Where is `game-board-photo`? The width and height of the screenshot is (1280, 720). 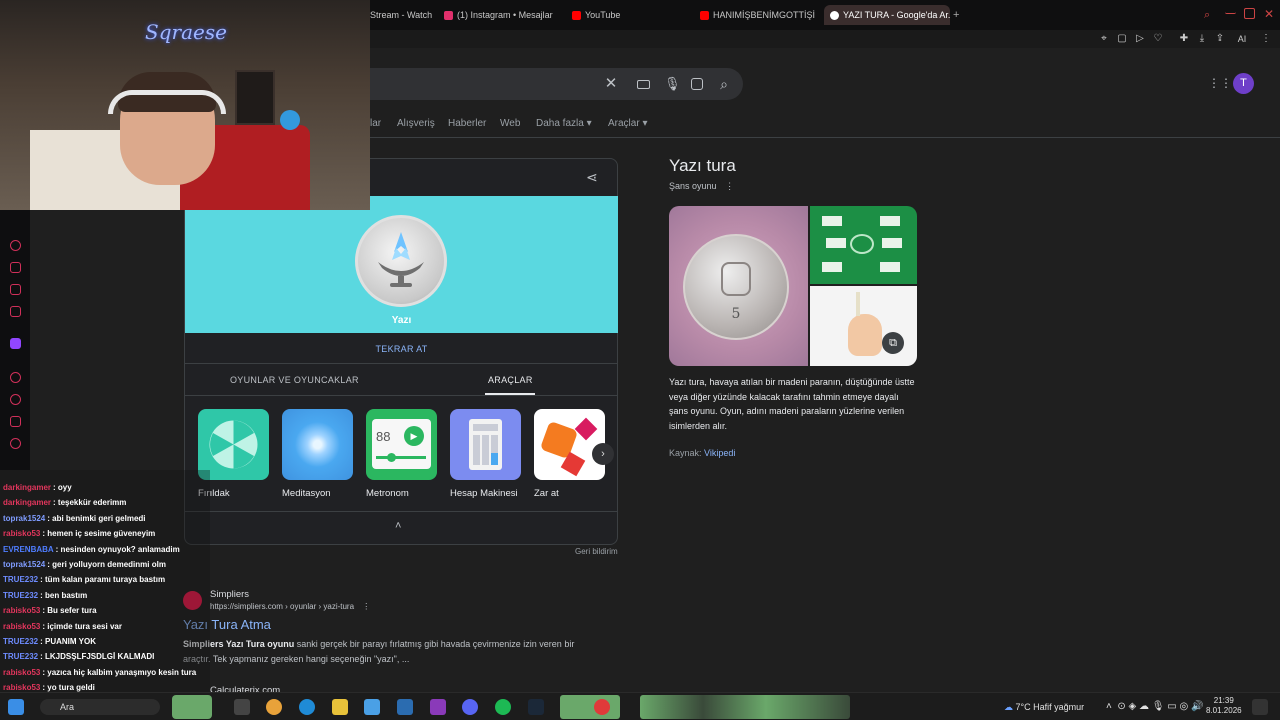
game-board-photo is located at coordinates (863, 245).